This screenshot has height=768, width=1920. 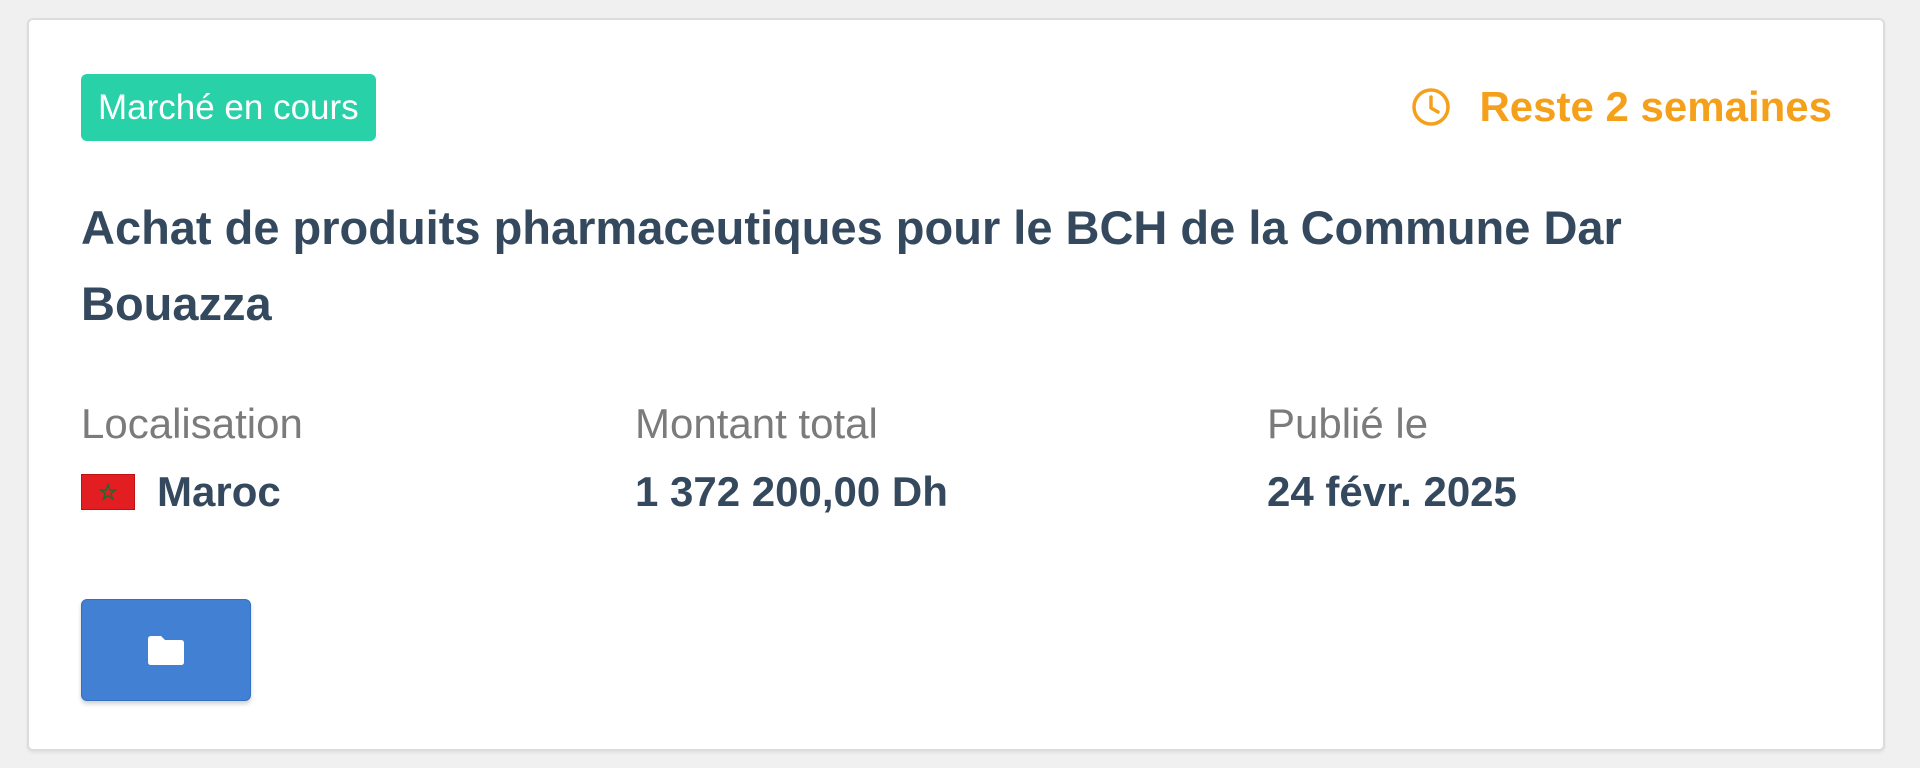 I want to click on status-badge: Marché en cours, so click(x=228, y=107).